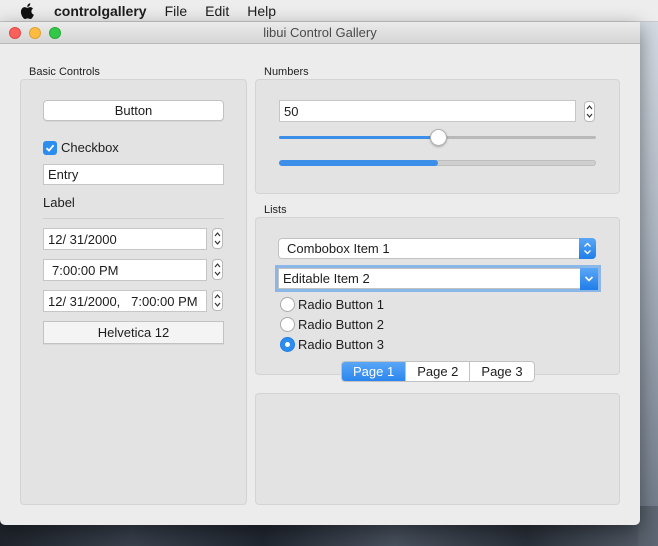  Describe the element at coordinates (100, 11) in the screenshot. I see `menu-app-name: controlgallery` at that location.